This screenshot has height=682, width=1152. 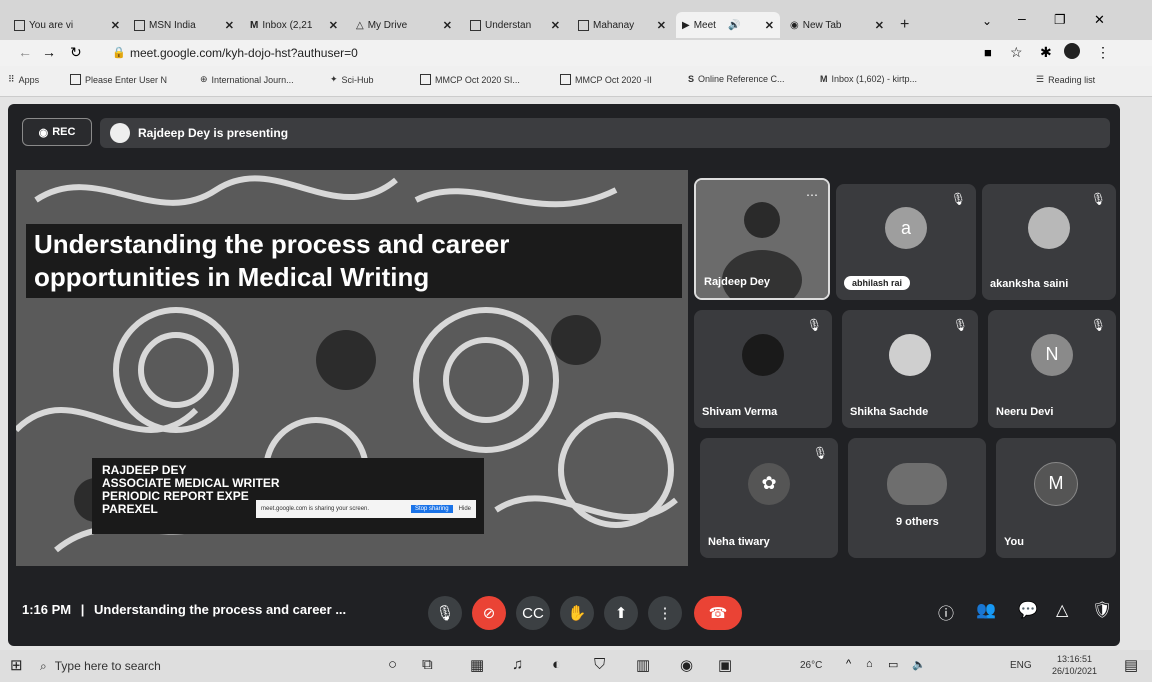 I want to click on maximize-icon: ❐, so click(x=1060, y=20).